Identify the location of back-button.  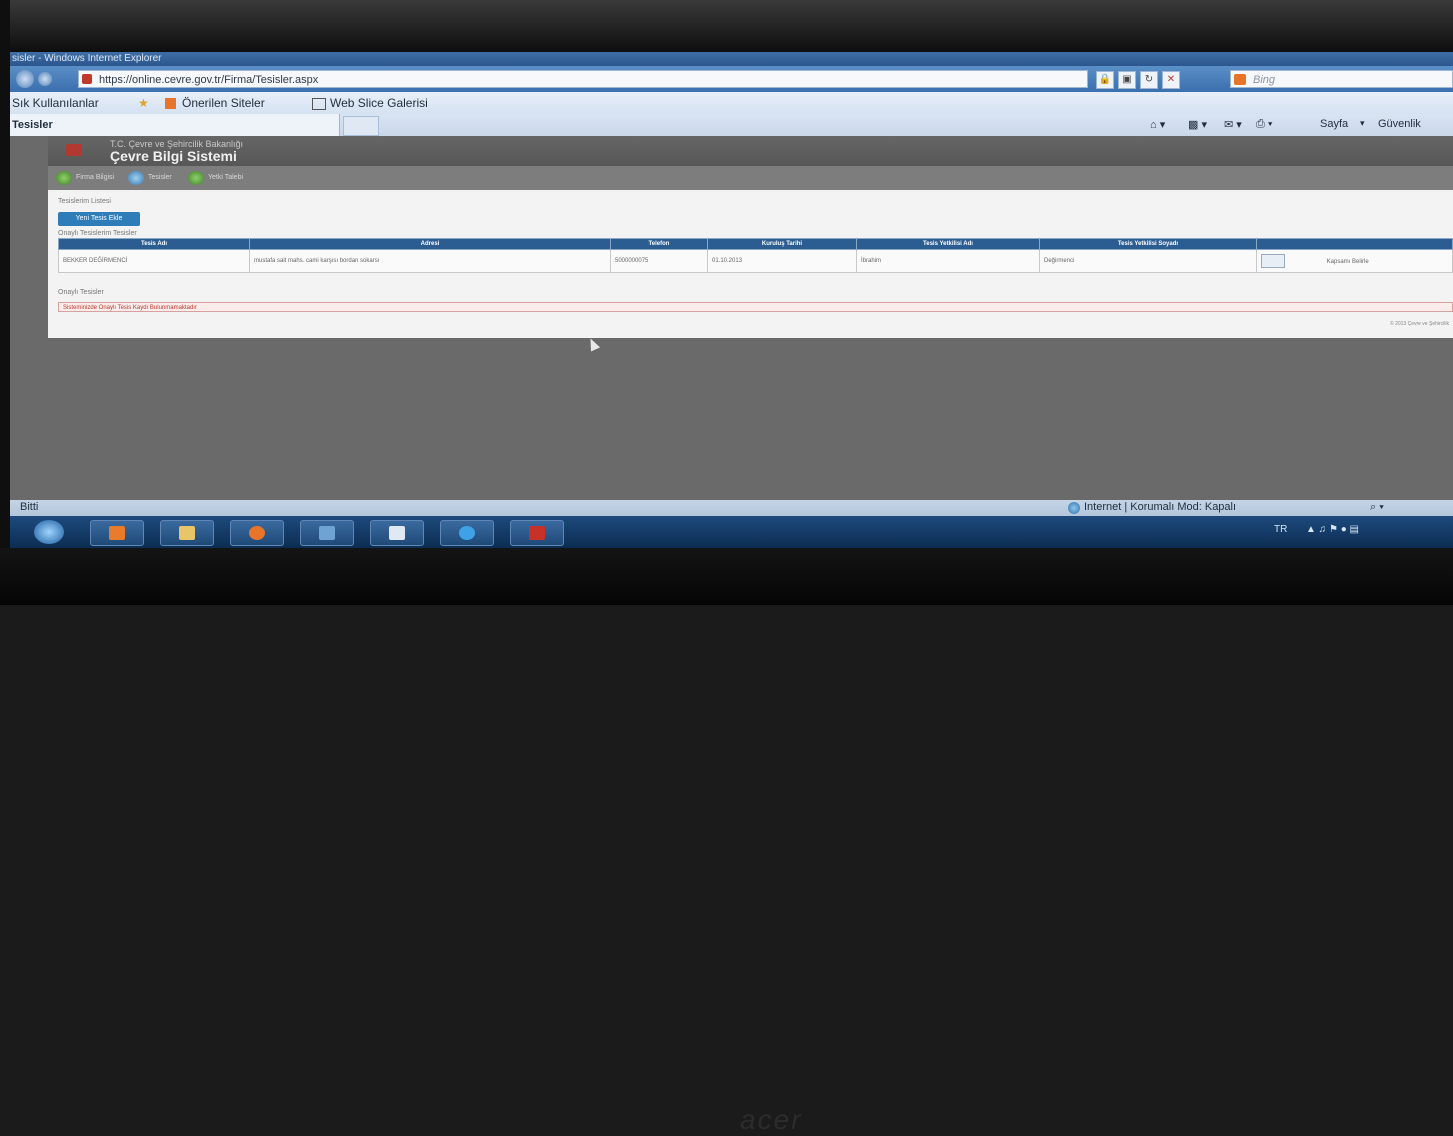
(25, 79).